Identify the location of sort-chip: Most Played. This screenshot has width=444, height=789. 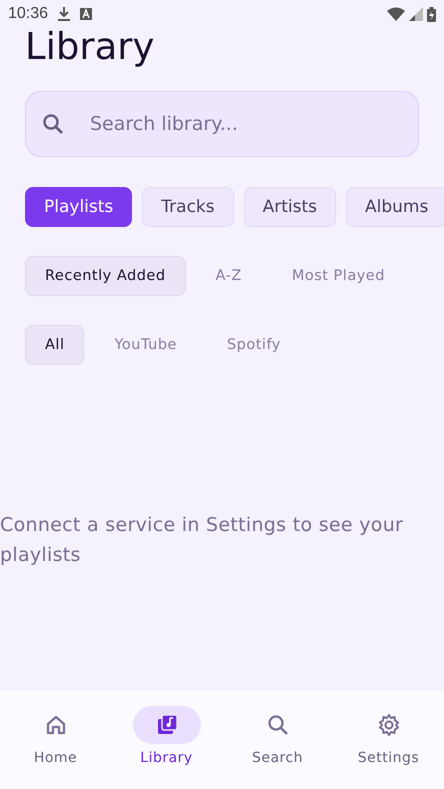
(338, 276).